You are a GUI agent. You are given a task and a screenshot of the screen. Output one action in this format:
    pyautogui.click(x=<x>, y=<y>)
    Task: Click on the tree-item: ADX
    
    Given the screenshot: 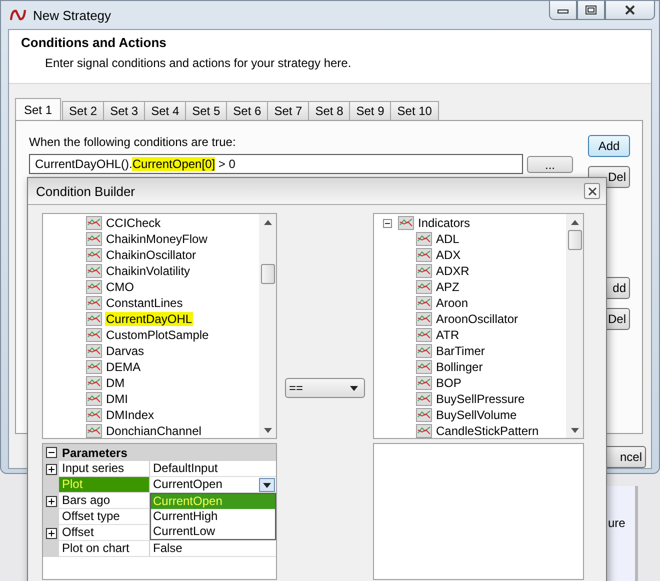 What is the action you would take?
    pyautogui.click(x=470, y=255)
    